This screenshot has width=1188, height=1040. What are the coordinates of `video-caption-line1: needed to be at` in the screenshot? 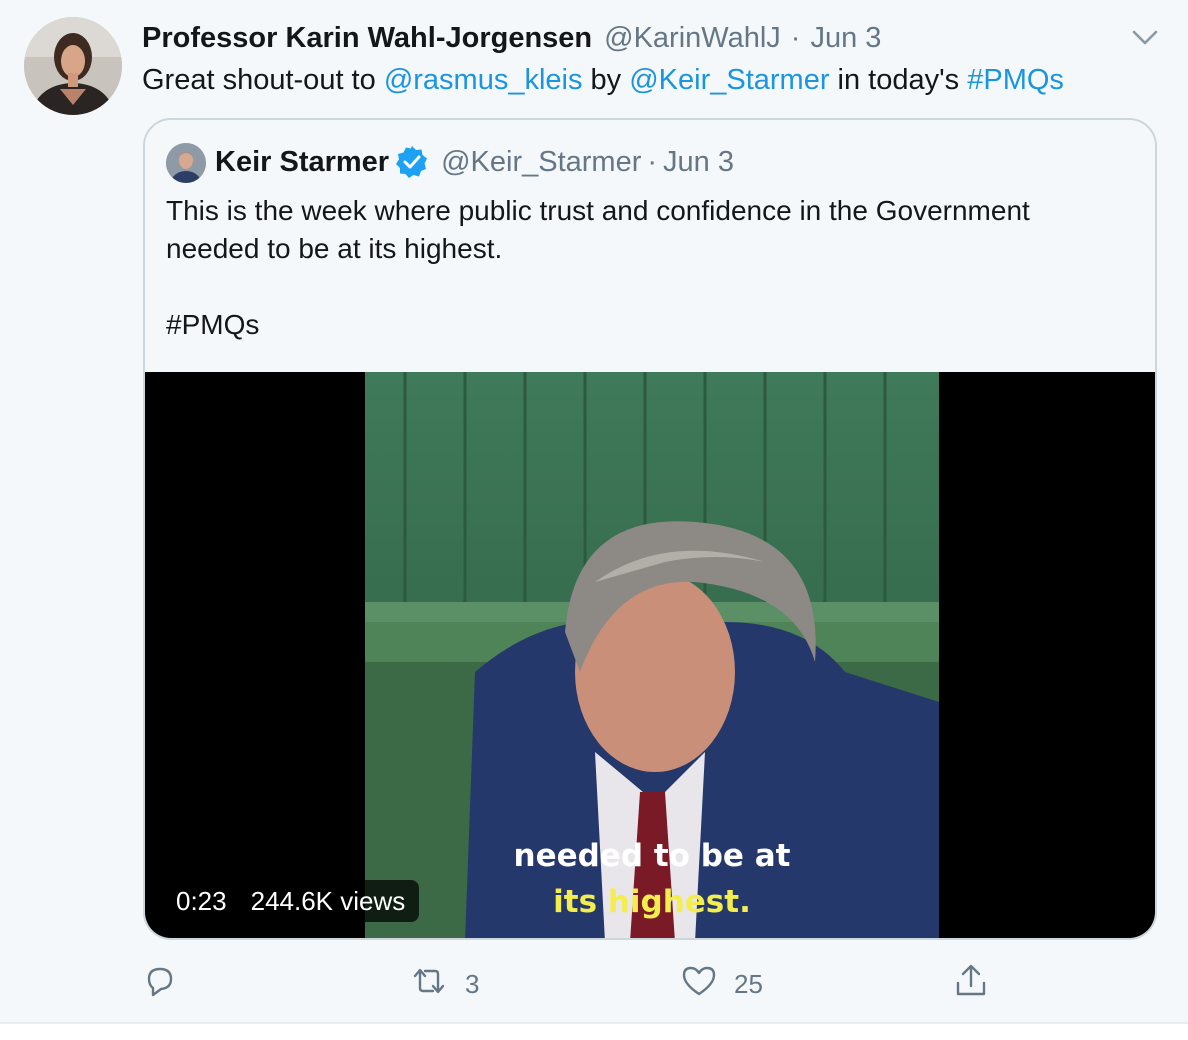 It's located at (652, 856).